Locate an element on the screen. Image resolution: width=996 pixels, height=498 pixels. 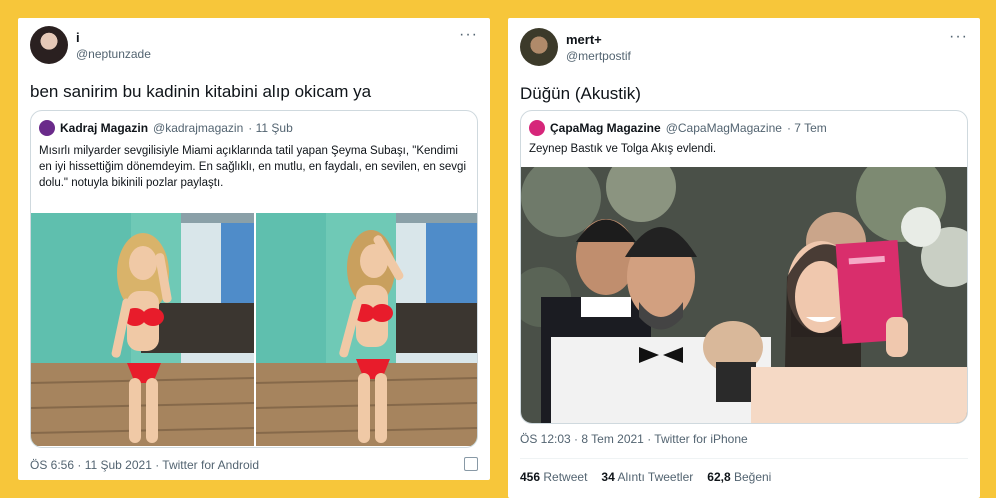
analytics-icon is located at coordinates (471, 464).